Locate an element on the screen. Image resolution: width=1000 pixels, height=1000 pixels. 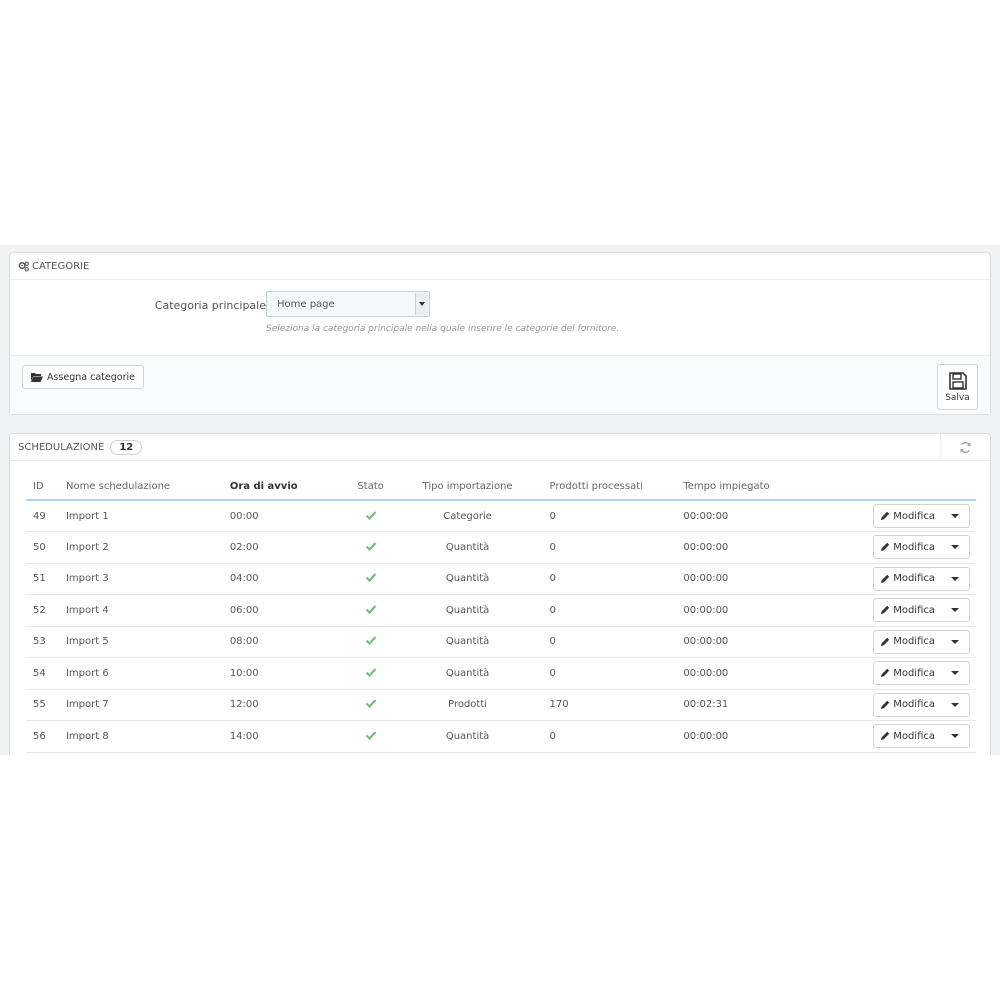
refresh-button is located at coordinates (965, 447).